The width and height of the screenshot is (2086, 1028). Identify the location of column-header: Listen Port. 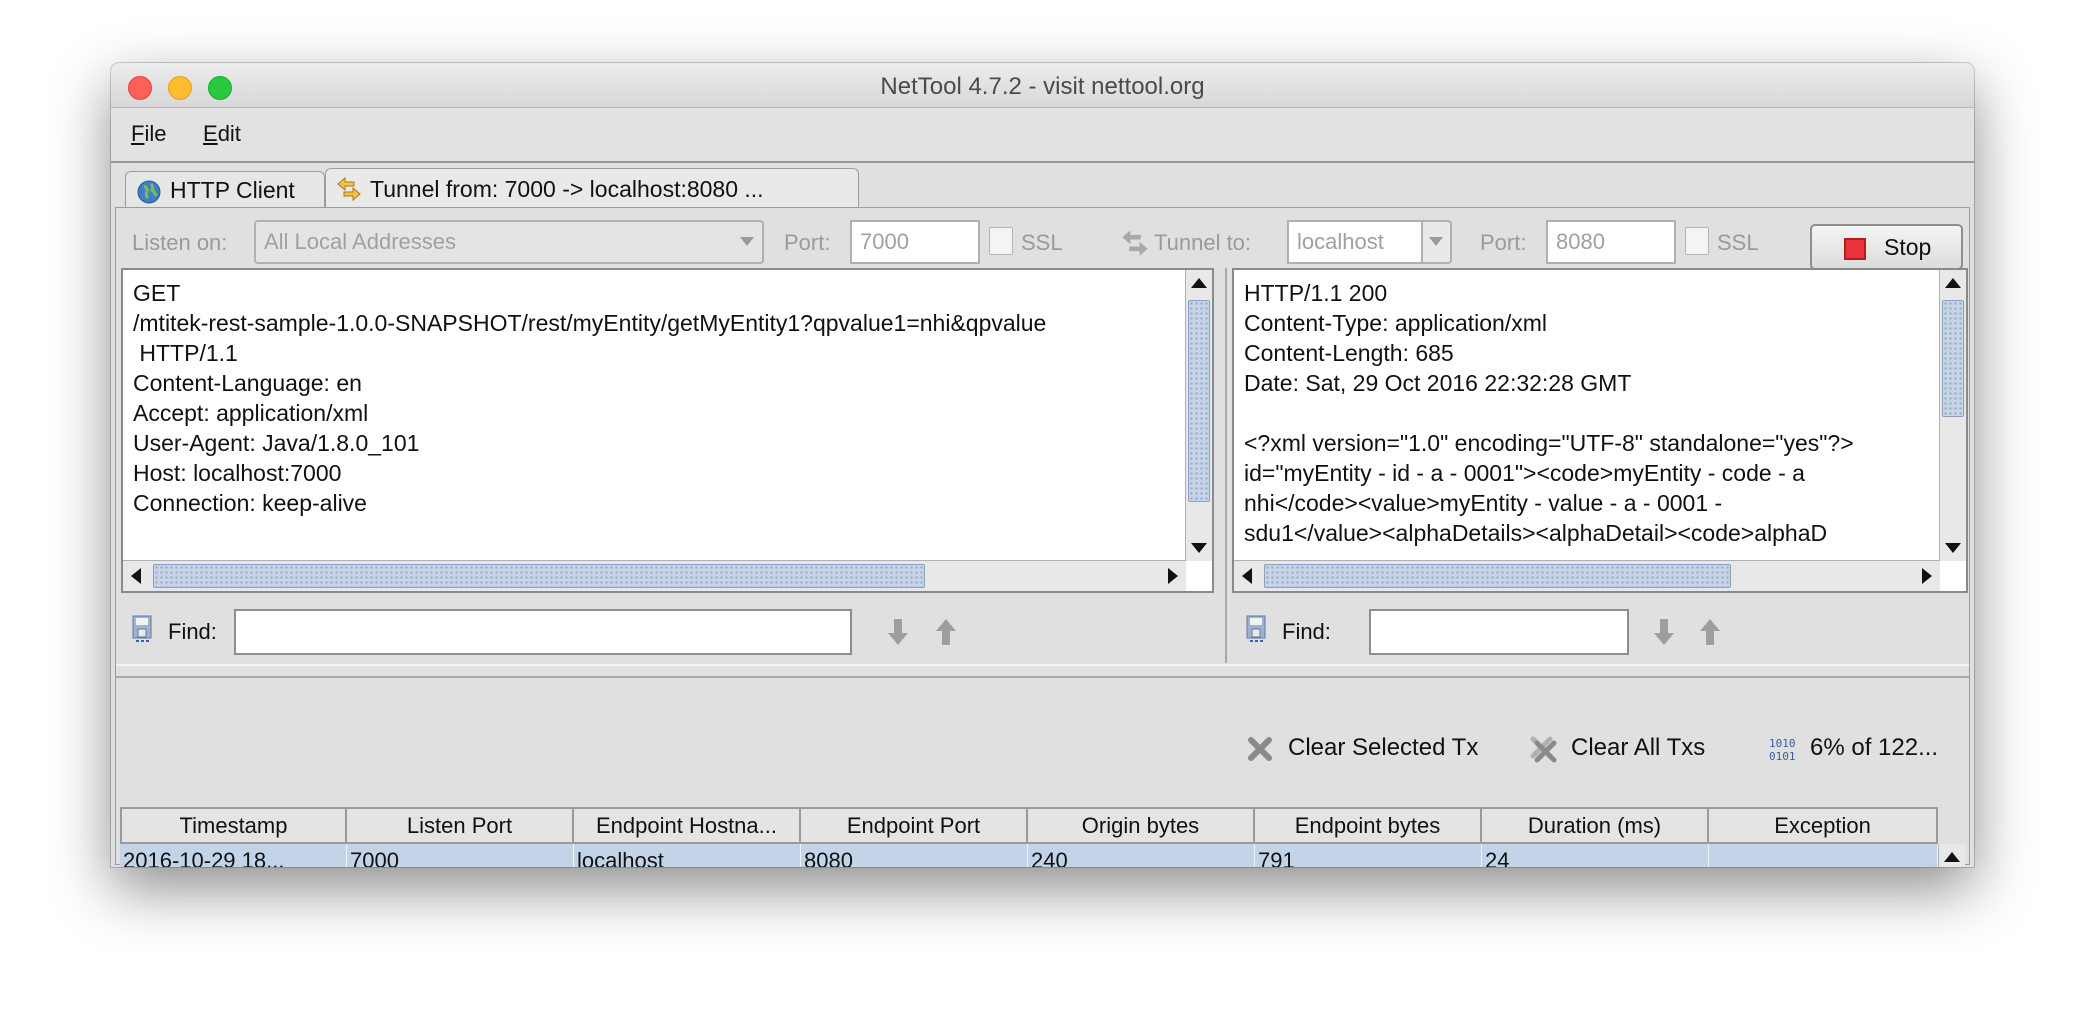
(460, 825).